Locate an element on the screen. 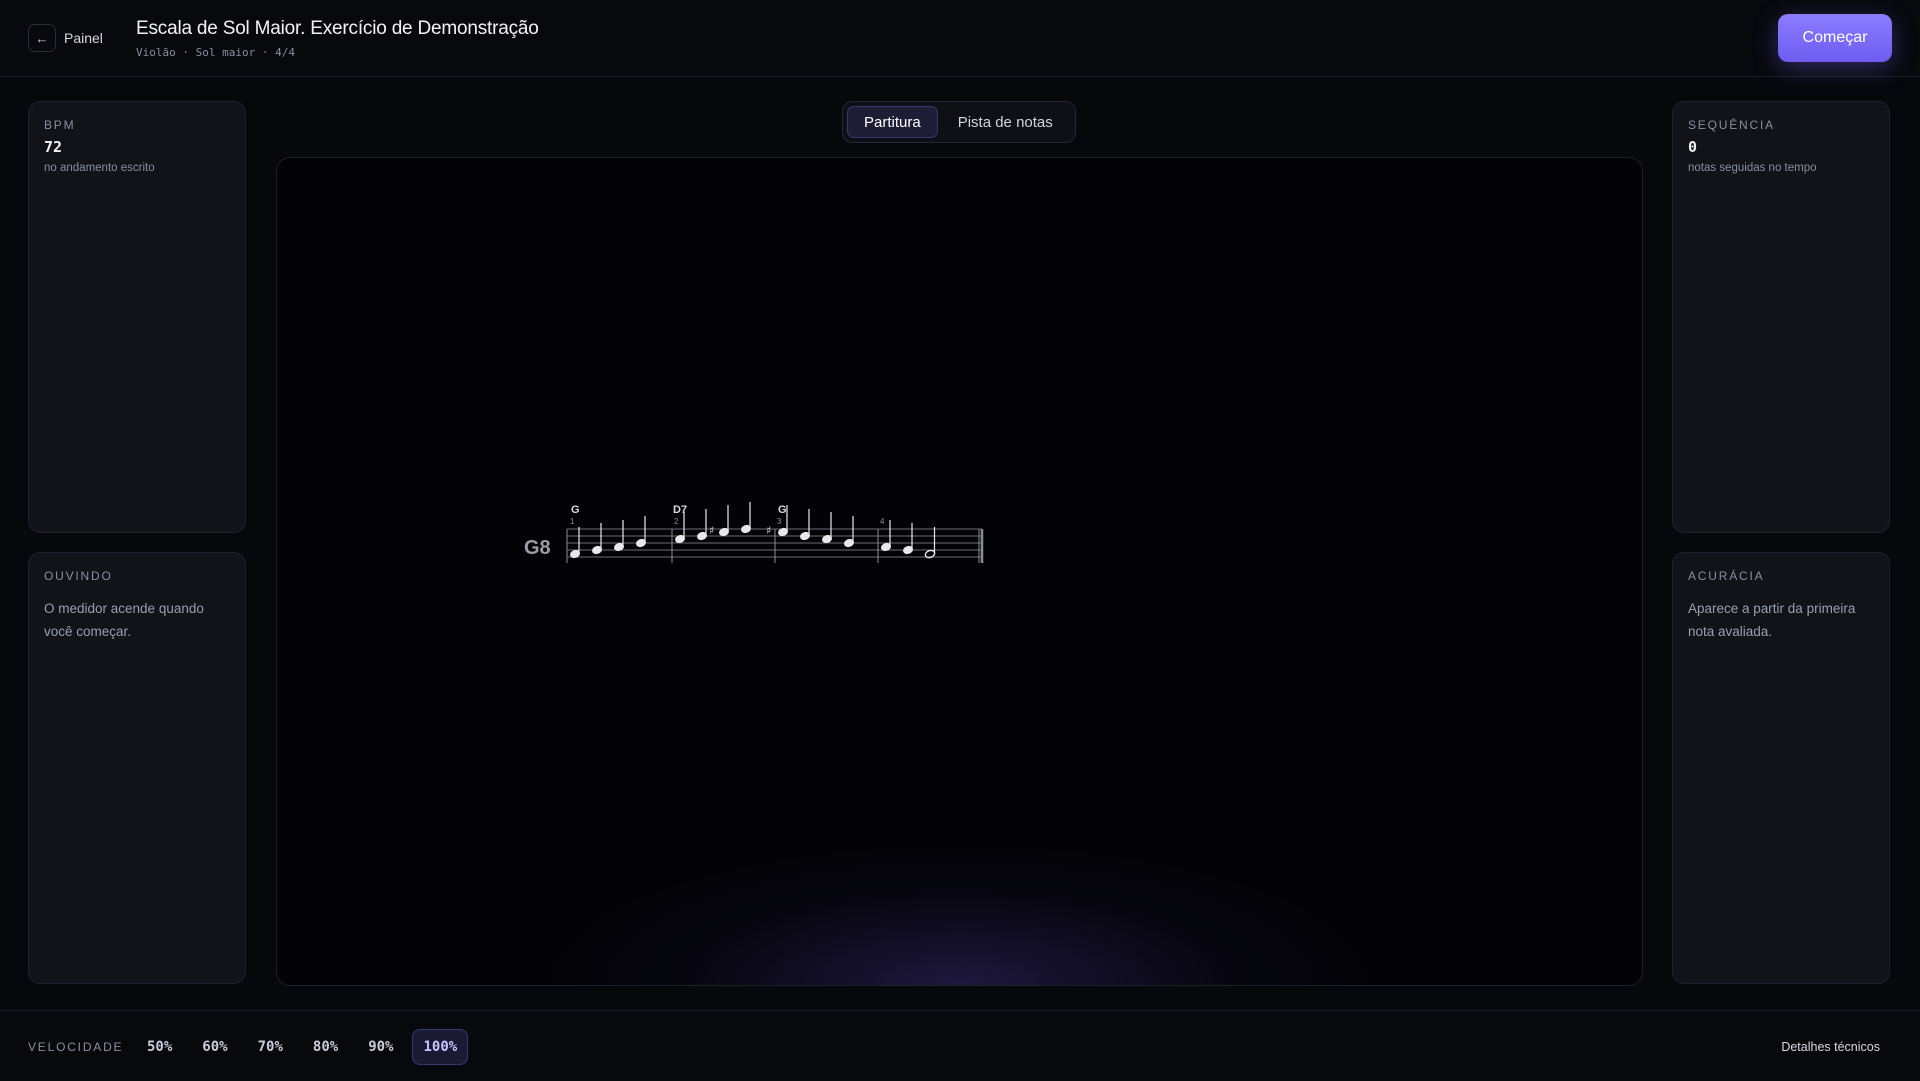 The height and width of the screenshot is (1081, 1920). bpm-panel: BPM 72 no andamento escrito is located at coordinates (137, 317).